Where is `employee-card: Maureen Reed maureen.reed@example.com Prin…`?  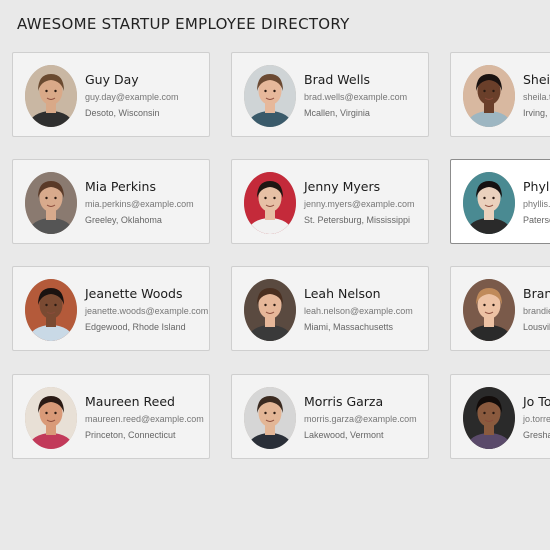 employee-card: Maureen Reed maureen.reed@example.com Prin… is located at coordinates (111, 416).